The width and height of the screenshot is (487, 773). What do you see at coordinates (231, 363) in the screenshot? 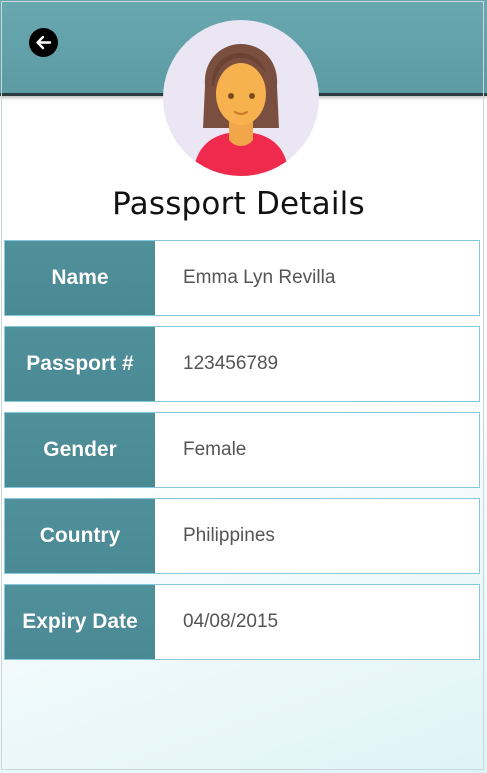
I see `detail-value: 123456789` at bounding box center [231, 363].